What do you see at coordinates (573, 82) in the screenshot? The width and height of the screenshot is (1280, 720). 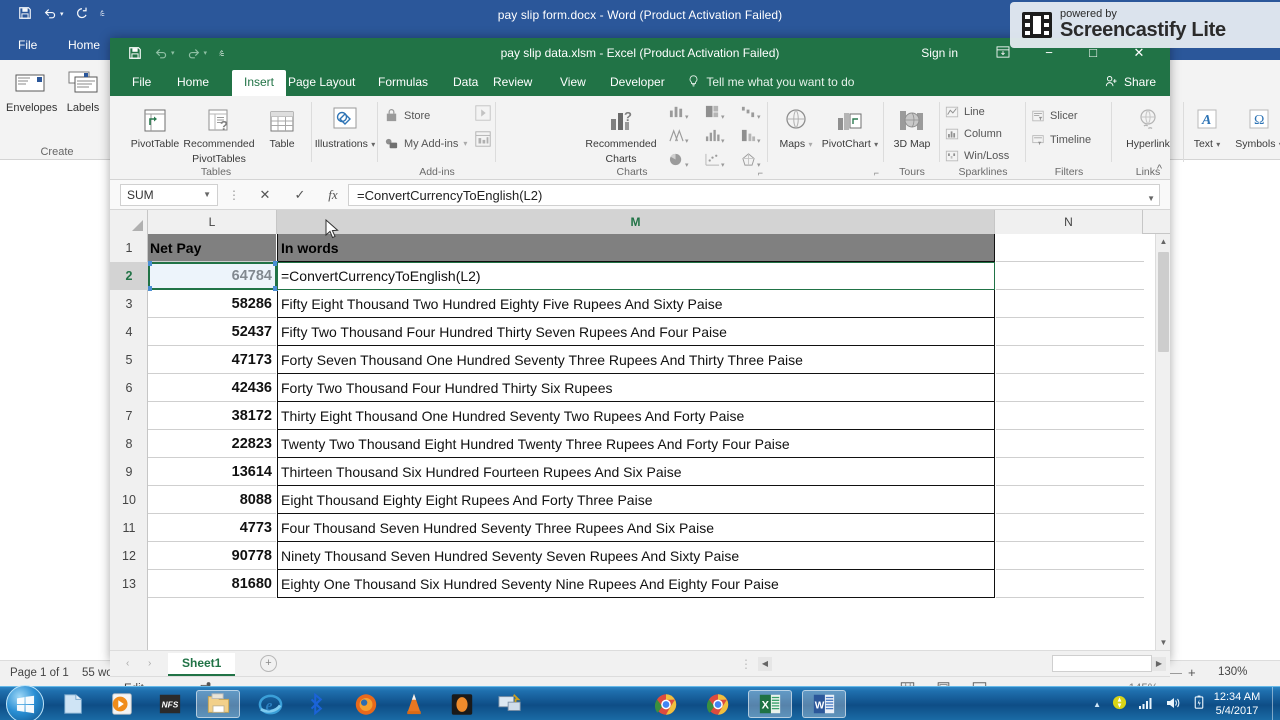 I see `tab-view: View` at bounding box center [573, 82].